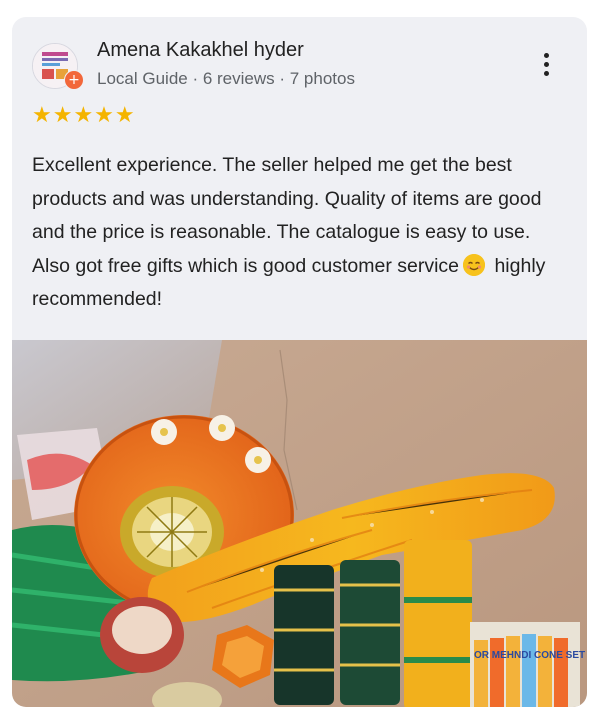 The image size is (590, 707). I want to click on author-meta: Local Guide · 6 reviews · 7 photos, so click(226, 78).